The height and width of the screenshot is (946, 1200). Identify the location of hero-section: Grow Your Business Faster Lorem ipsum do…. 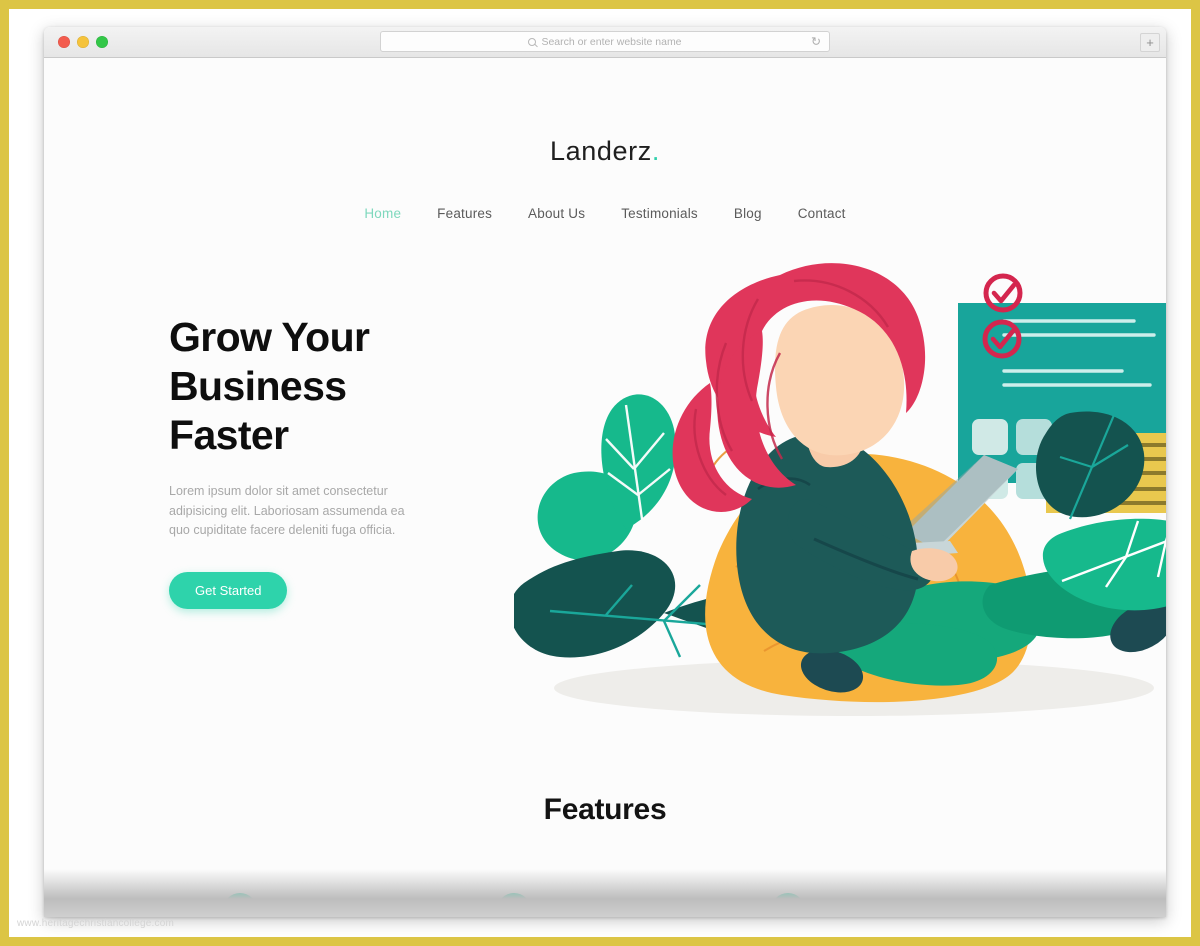
(334, 461).